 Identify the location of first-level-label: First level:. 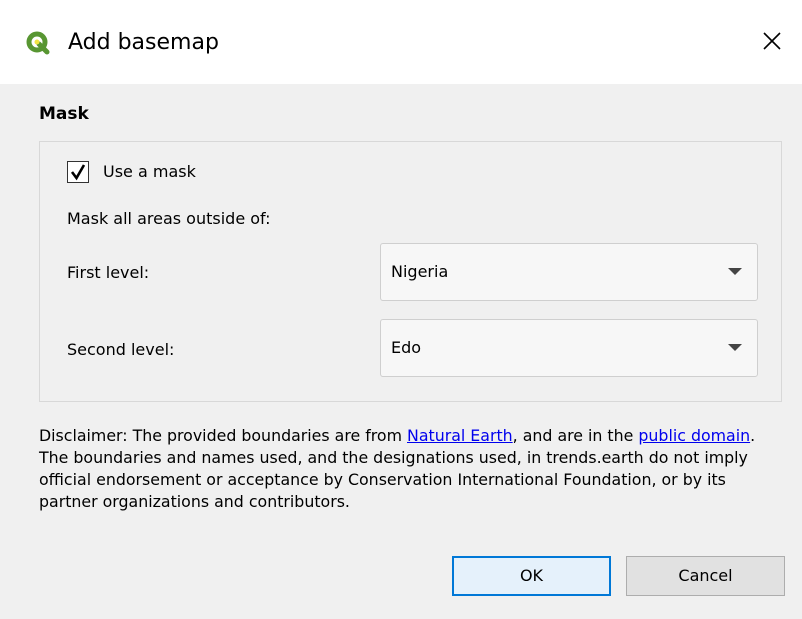
(108, 272).